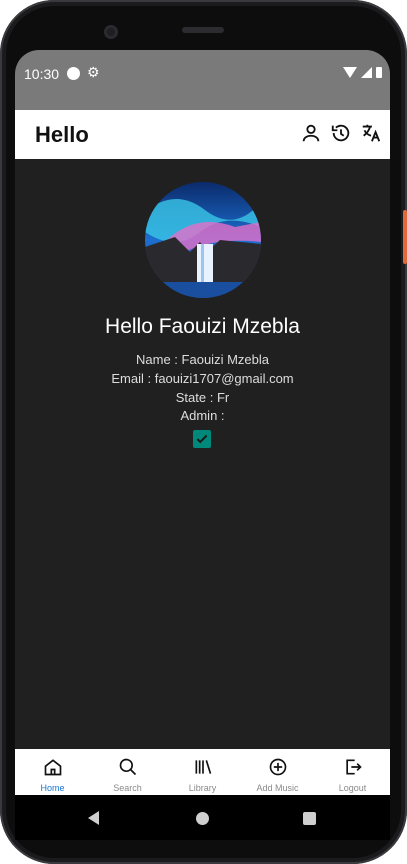  I want to click on status-bar: 10:30 ⚙, so click(202, 80).